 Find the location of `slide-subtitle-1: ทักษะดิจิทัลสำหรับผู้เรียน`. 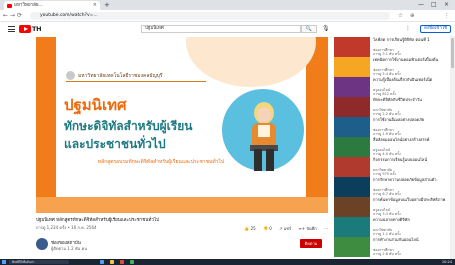

slide-subtitle-1: ทักษะดิจิทัลสำหรับผู้เรียน is located at coordinates (128, 126).